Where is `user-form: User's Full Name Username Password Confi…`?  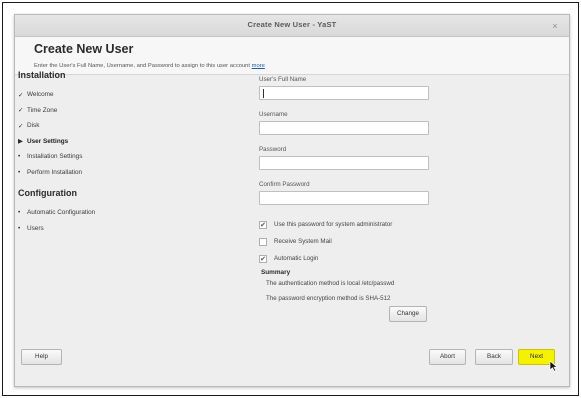
user-form: User's Full Name Username Password Confi… is located at coordinates (349, 171).